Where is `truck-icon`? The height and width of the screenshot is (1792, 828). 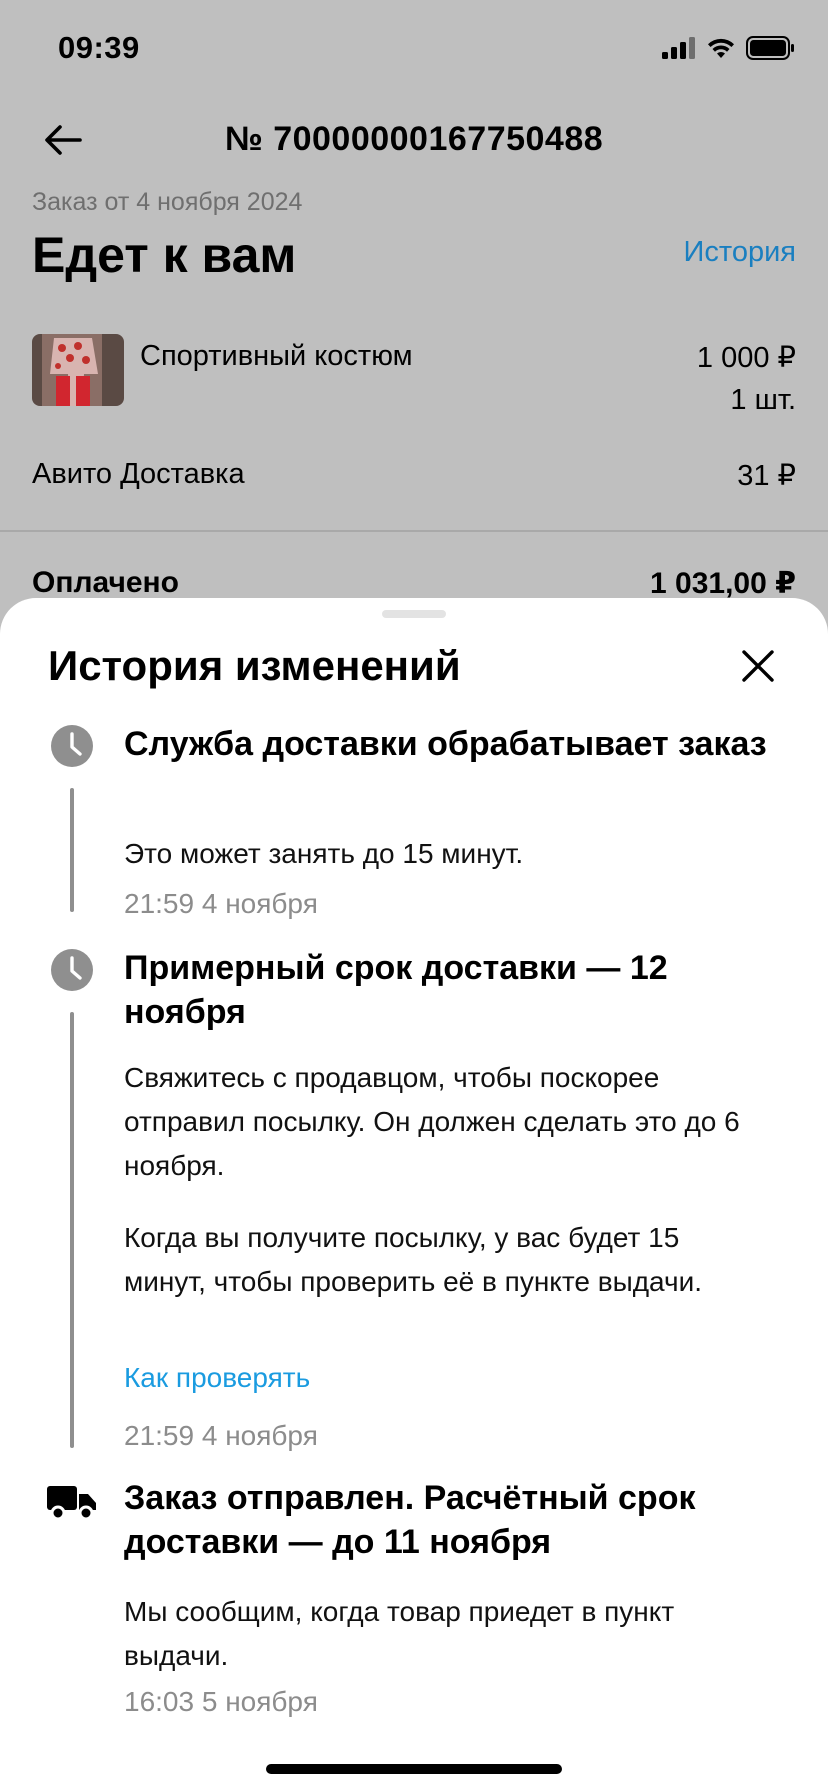 truck-icon is located at coordinates (71, 1503).